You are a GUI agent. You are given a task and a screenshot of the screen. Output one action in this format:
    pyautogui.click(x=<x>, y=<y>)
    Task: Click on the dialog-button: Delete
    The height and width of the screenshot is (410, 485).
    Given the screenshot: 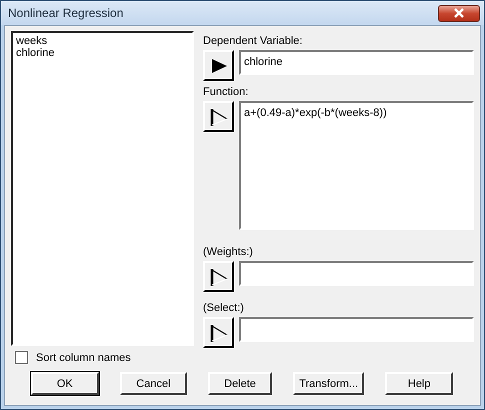 What is the action you would take?
    pyautogui.click(x=240, y=383)
    